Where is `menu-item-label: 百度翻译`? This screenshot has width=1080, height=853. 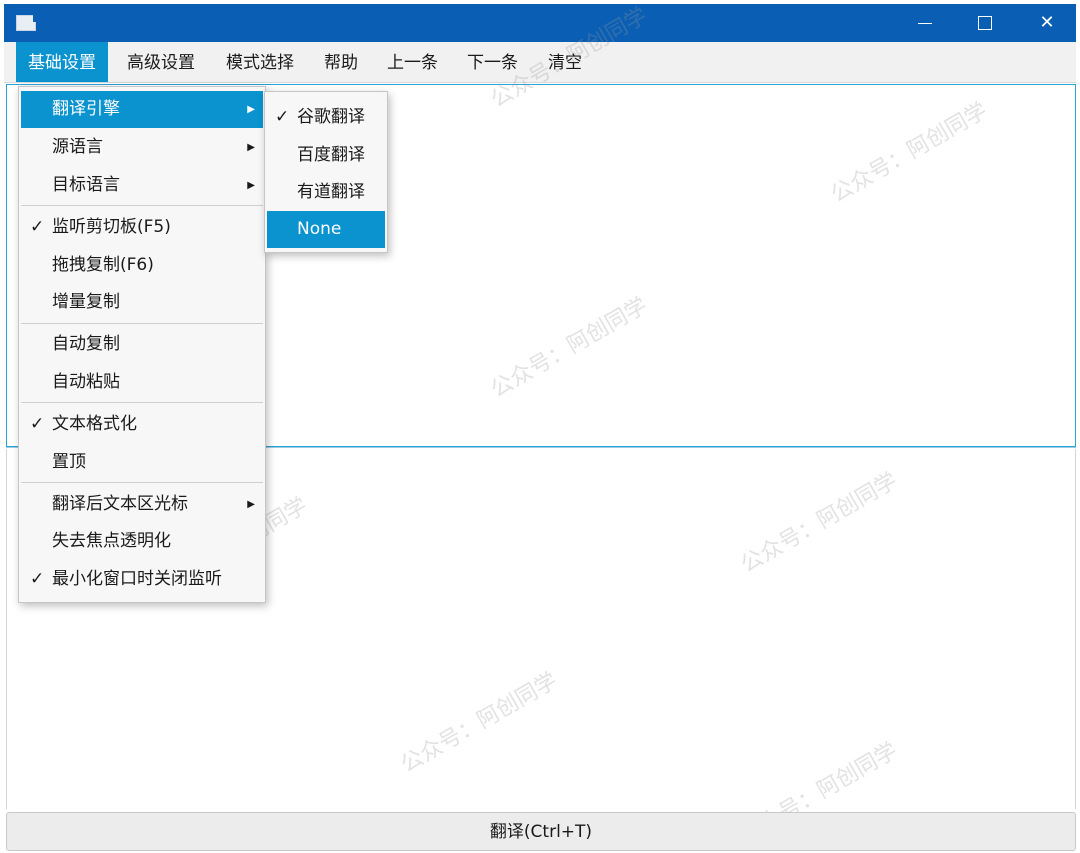 menu-item-label: 百度翻译 is located at coordinates (331, 155).